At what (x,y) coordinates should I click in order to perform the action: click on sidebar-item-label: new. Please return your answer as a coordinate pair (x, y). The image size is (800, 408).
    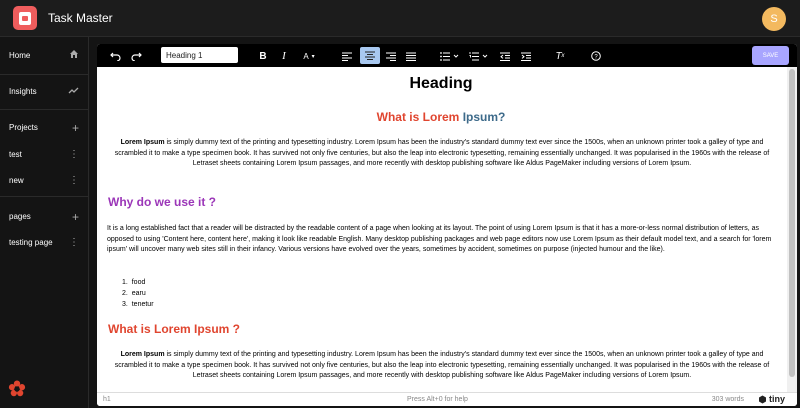
    Looking at the image, I should click on (16, 180).